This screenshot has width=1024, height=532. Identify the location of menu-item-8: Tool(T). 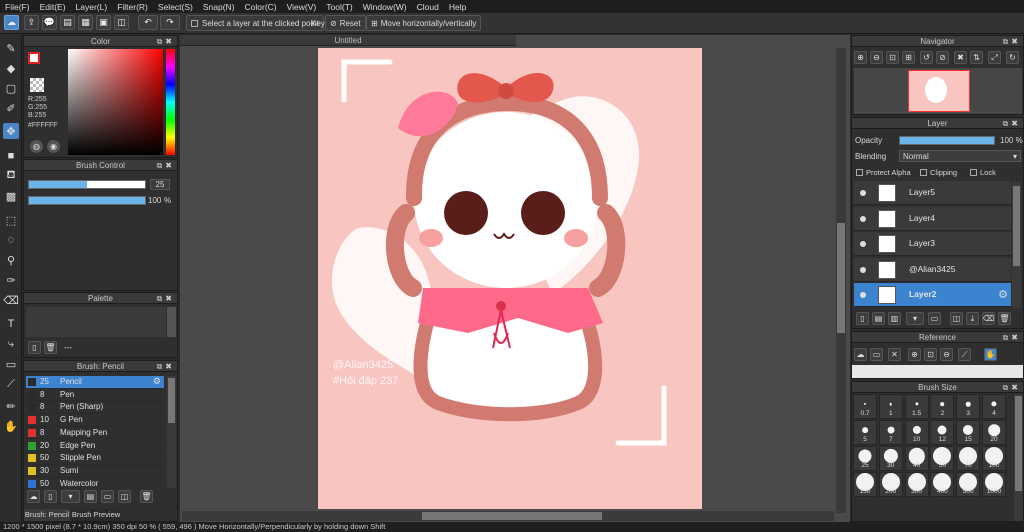
(339, 7).